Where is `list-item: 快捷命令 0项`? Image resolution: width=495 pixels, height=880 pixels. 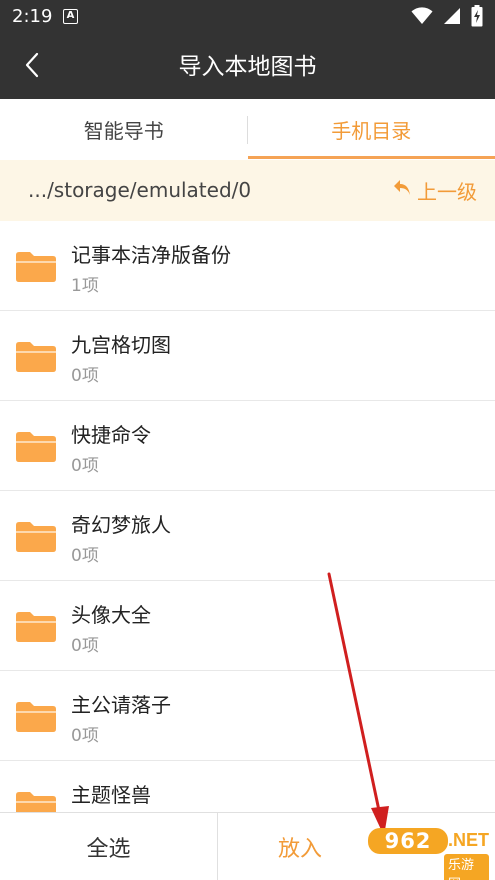 list-item: 快捷命令 0项 is located at coordinates (247, 446).